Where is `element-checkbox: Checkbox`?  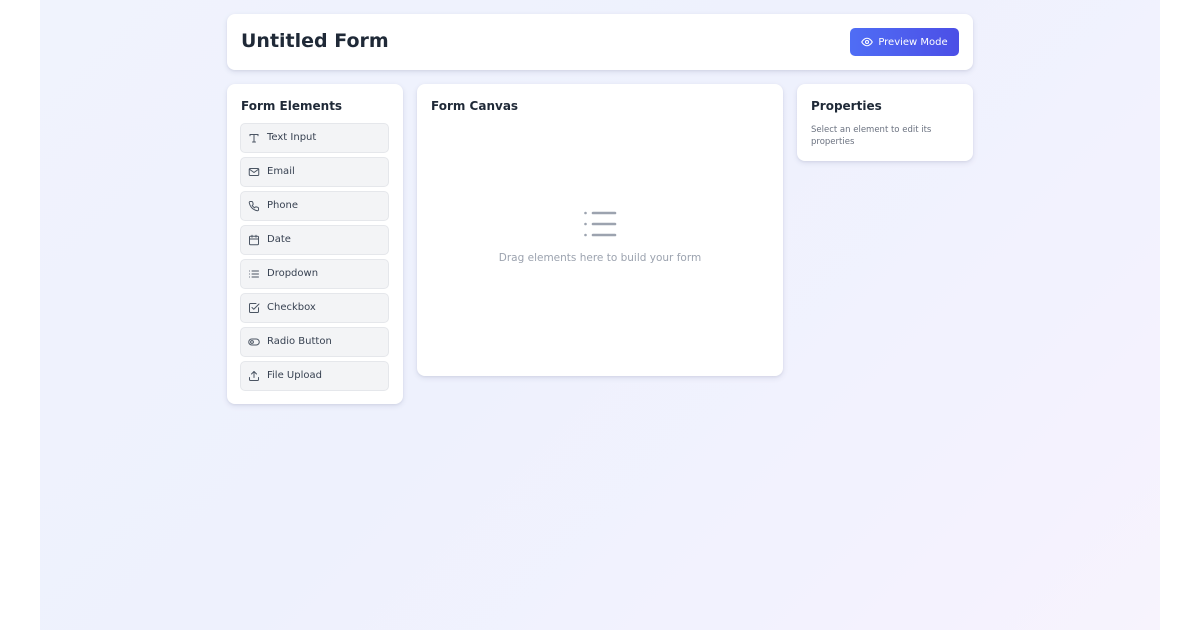
element-checkbox: Checkbox is located at coordinates (314, 308).